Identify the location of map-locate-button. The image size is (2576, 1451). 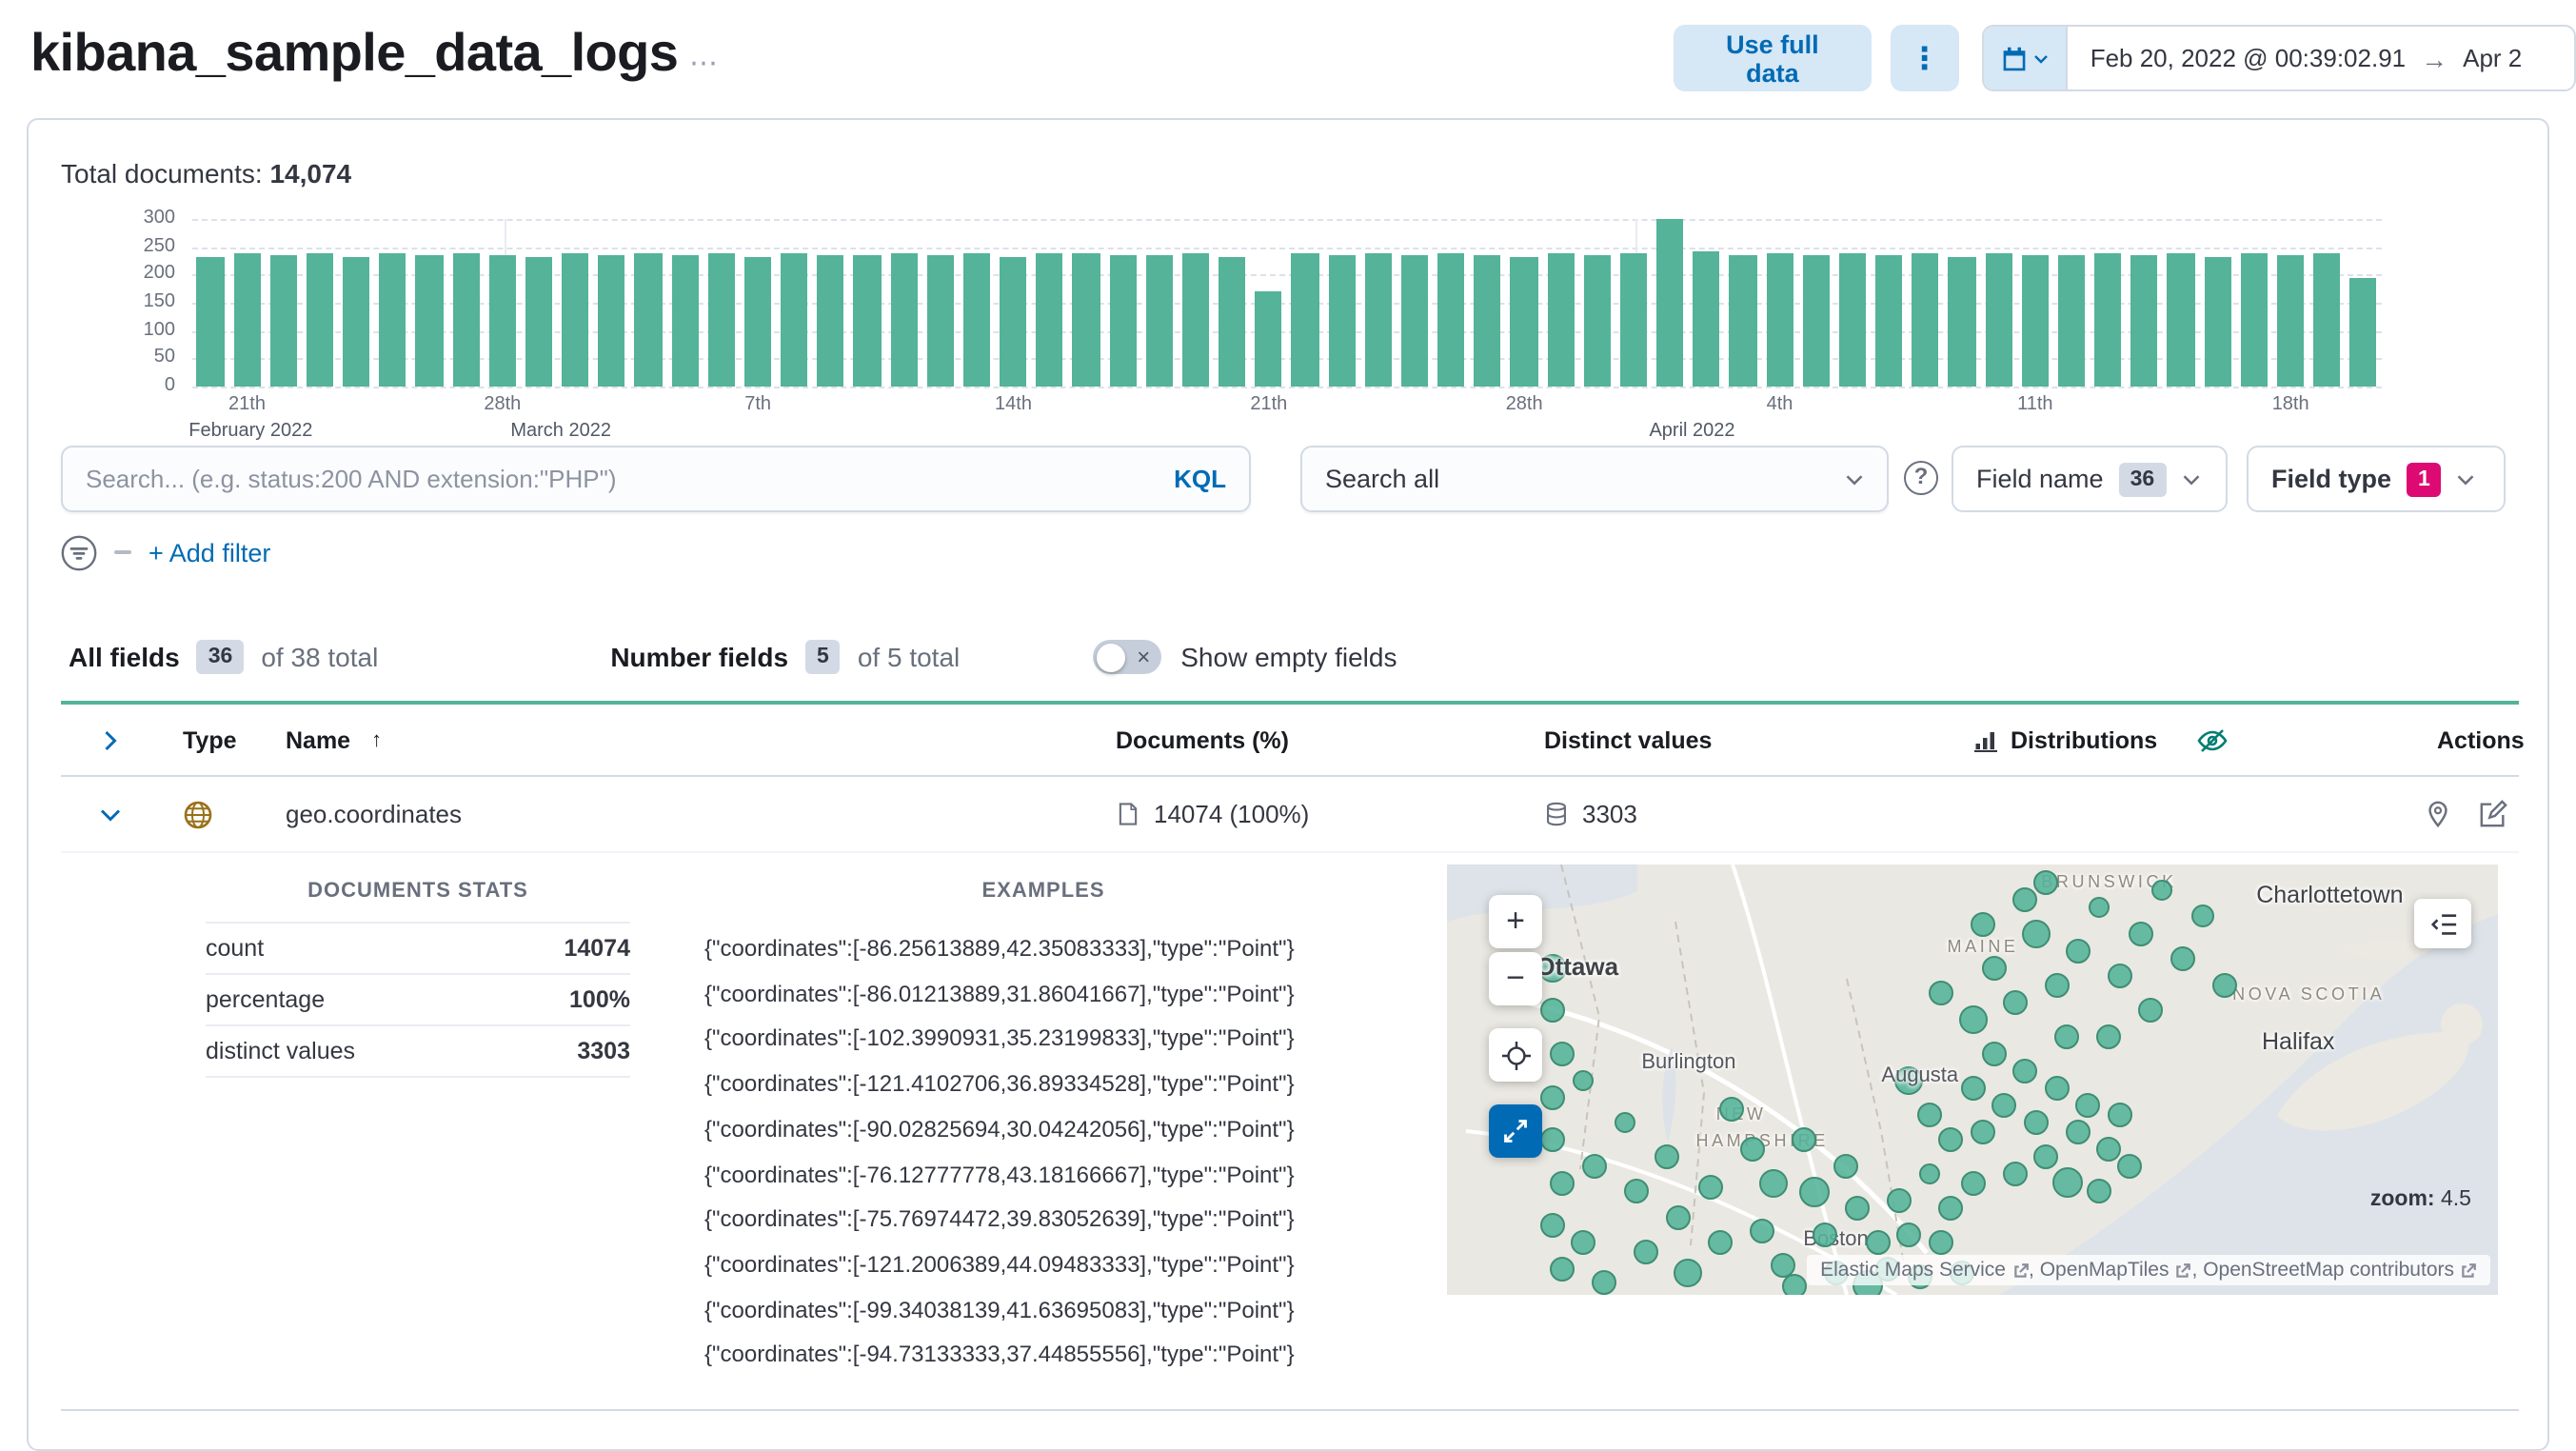
(1515, 1055).